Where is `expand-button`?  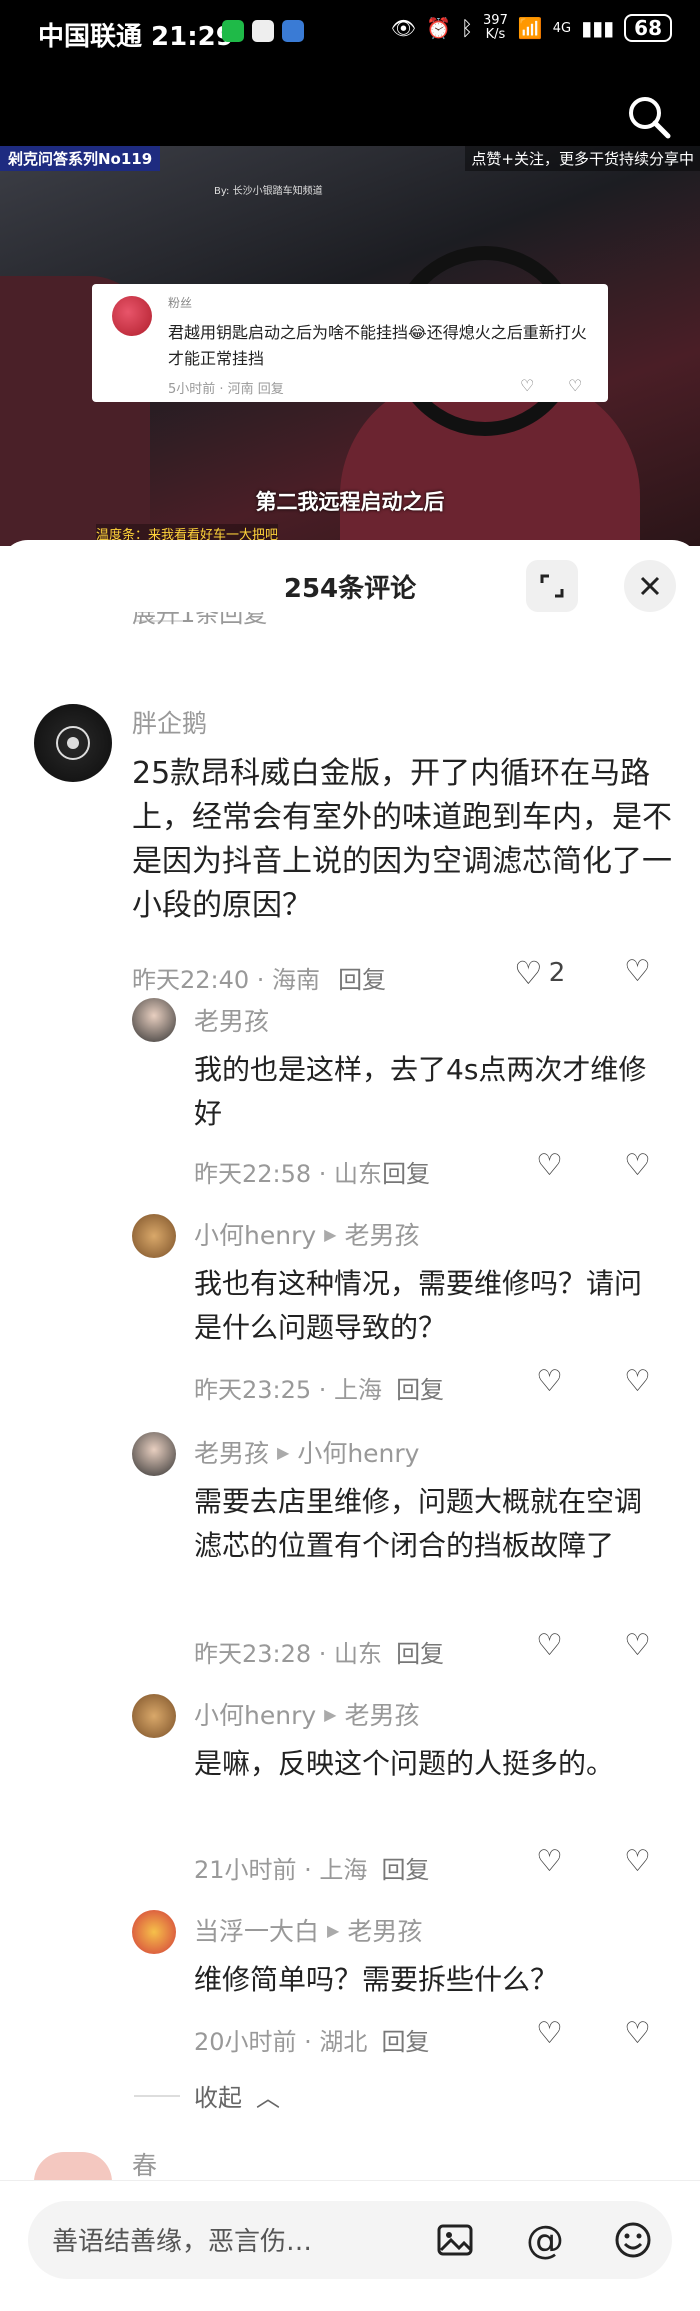
expand-button is located at coordinates (552, 586).